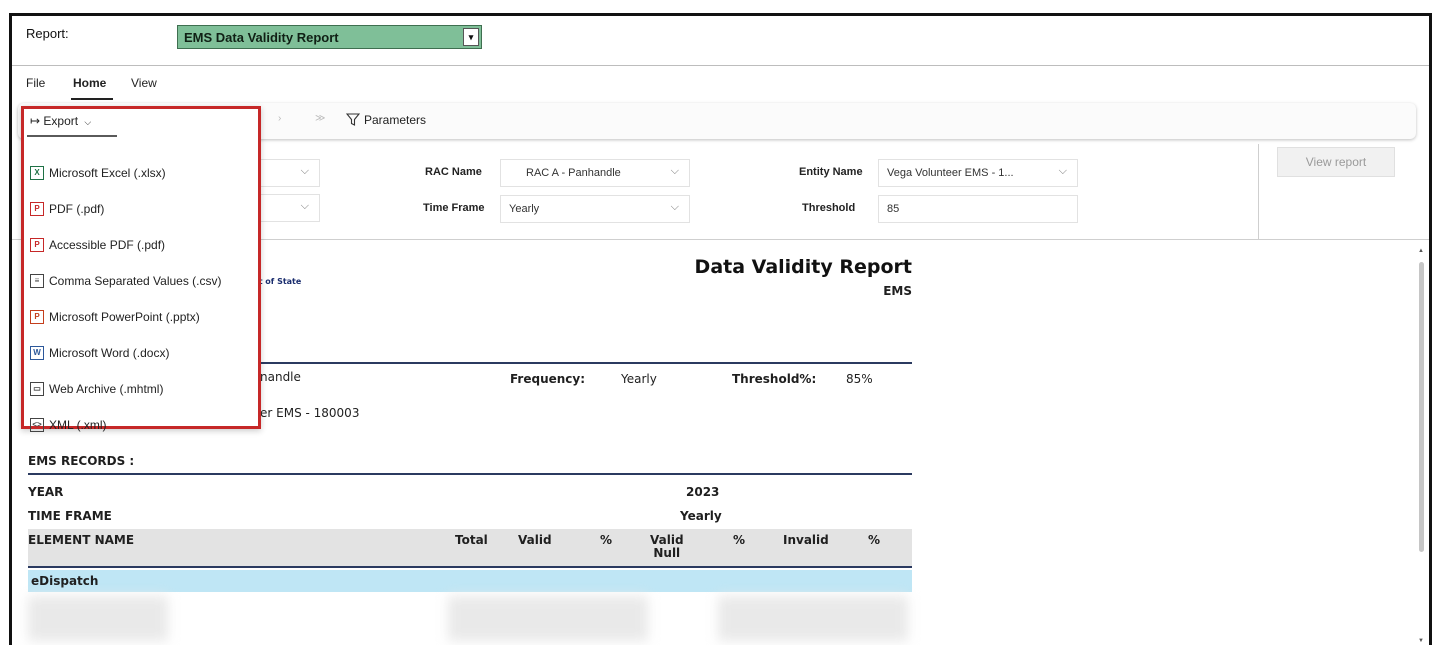 Image resolution: width=1438 pixels, height=645 pixels. What do you see at coordinates (106, 389) in the screenshot?
I see `export-option-label: Web Archive (.mhtml)` at bounding box center [106, 389].